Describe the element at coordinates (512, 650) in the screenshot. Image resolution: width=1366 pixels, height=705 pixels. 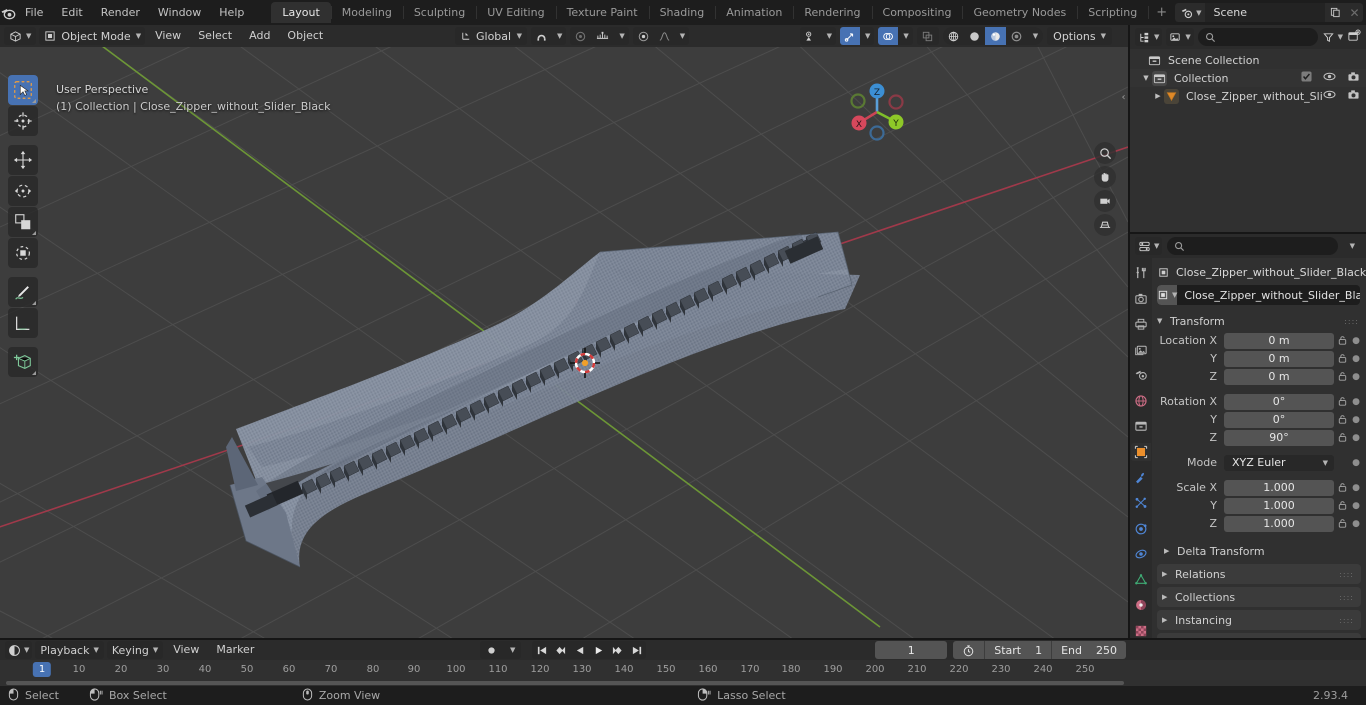
I see `keying-chevron-icon: ▼` at that location.